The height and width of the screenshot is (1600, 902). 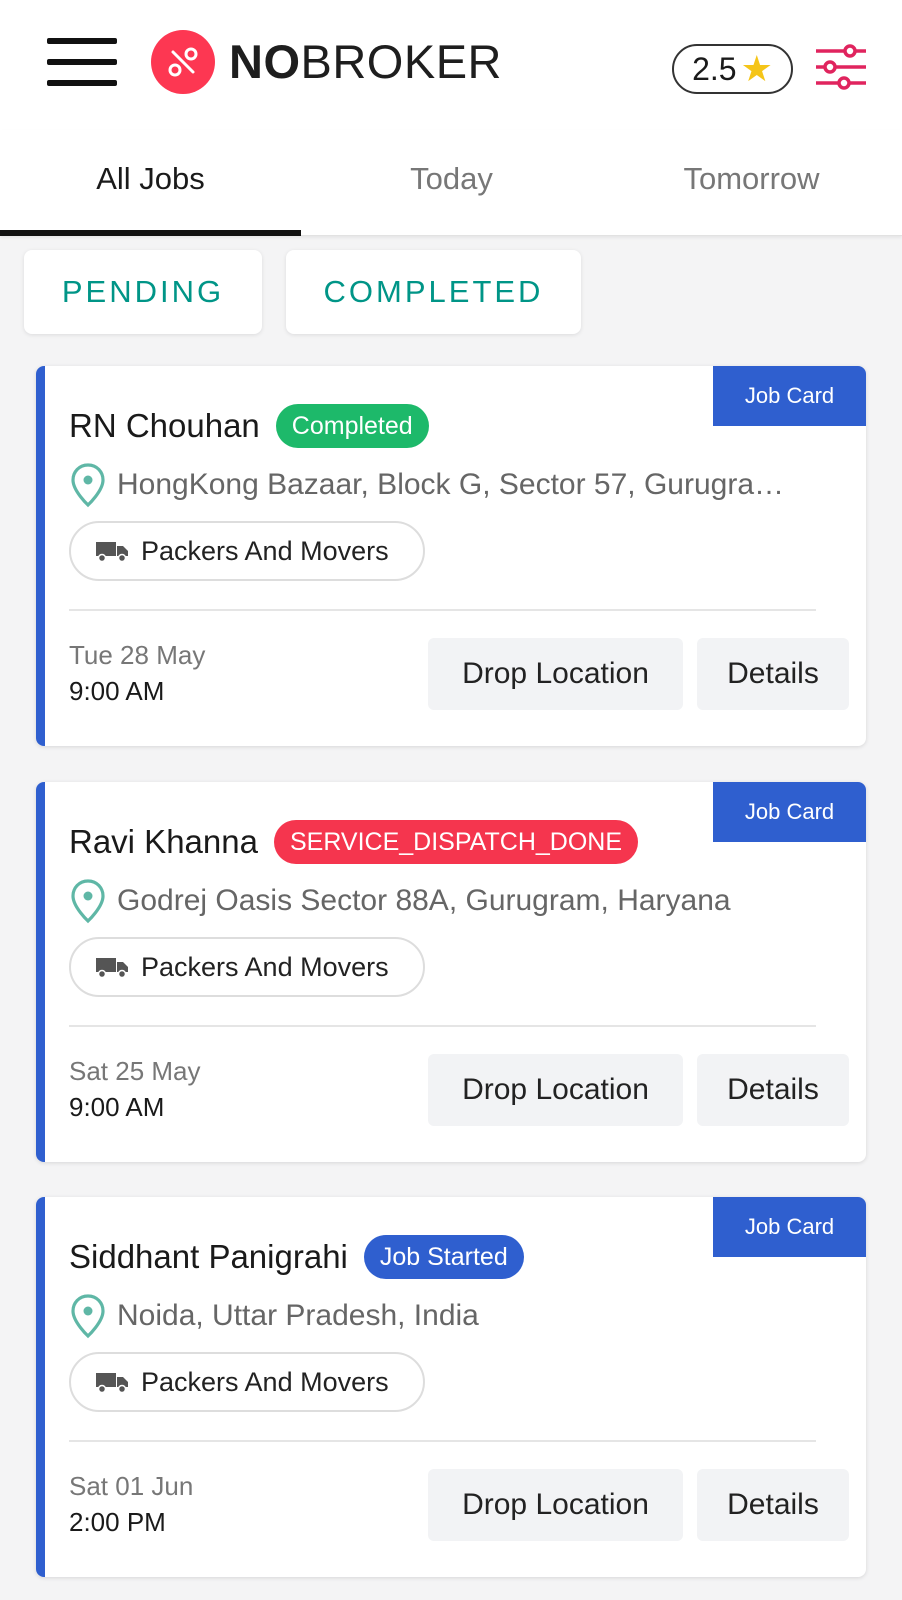 I want to click on name-row: RN Chouhan Completed, so click(x=249, y=426).